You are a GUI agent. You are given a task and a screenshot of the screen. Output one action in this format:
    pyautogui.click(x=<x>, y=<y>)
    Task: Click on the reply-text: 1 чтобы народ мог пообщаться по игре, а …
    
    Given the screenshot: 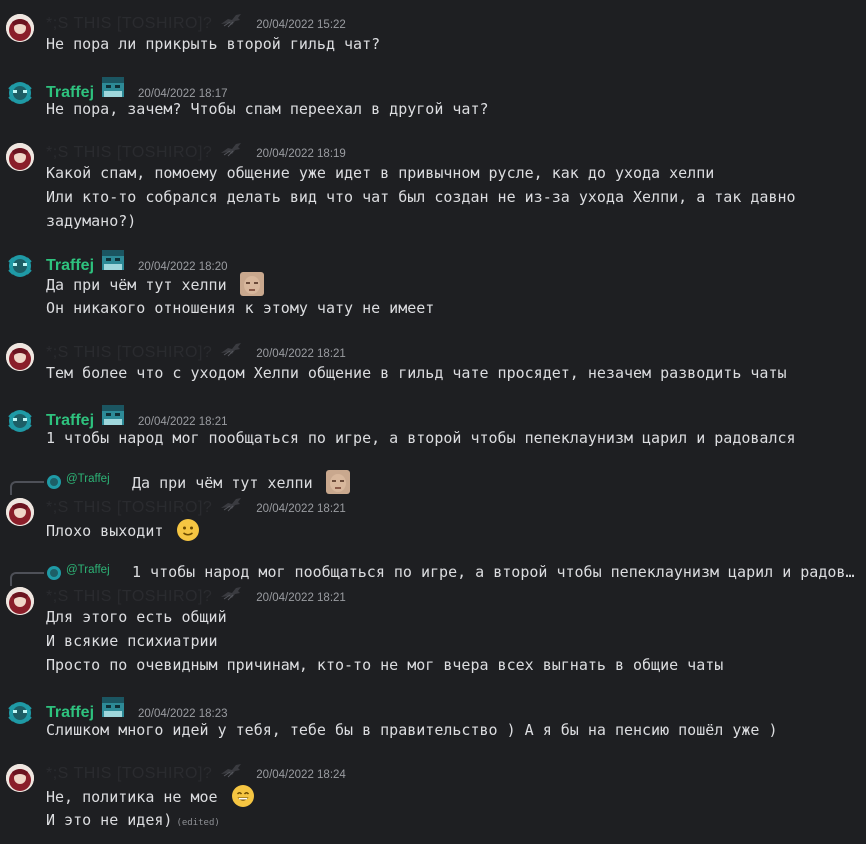 What is the action you would take?
    pyautogui.click(x=497, y=572)
    